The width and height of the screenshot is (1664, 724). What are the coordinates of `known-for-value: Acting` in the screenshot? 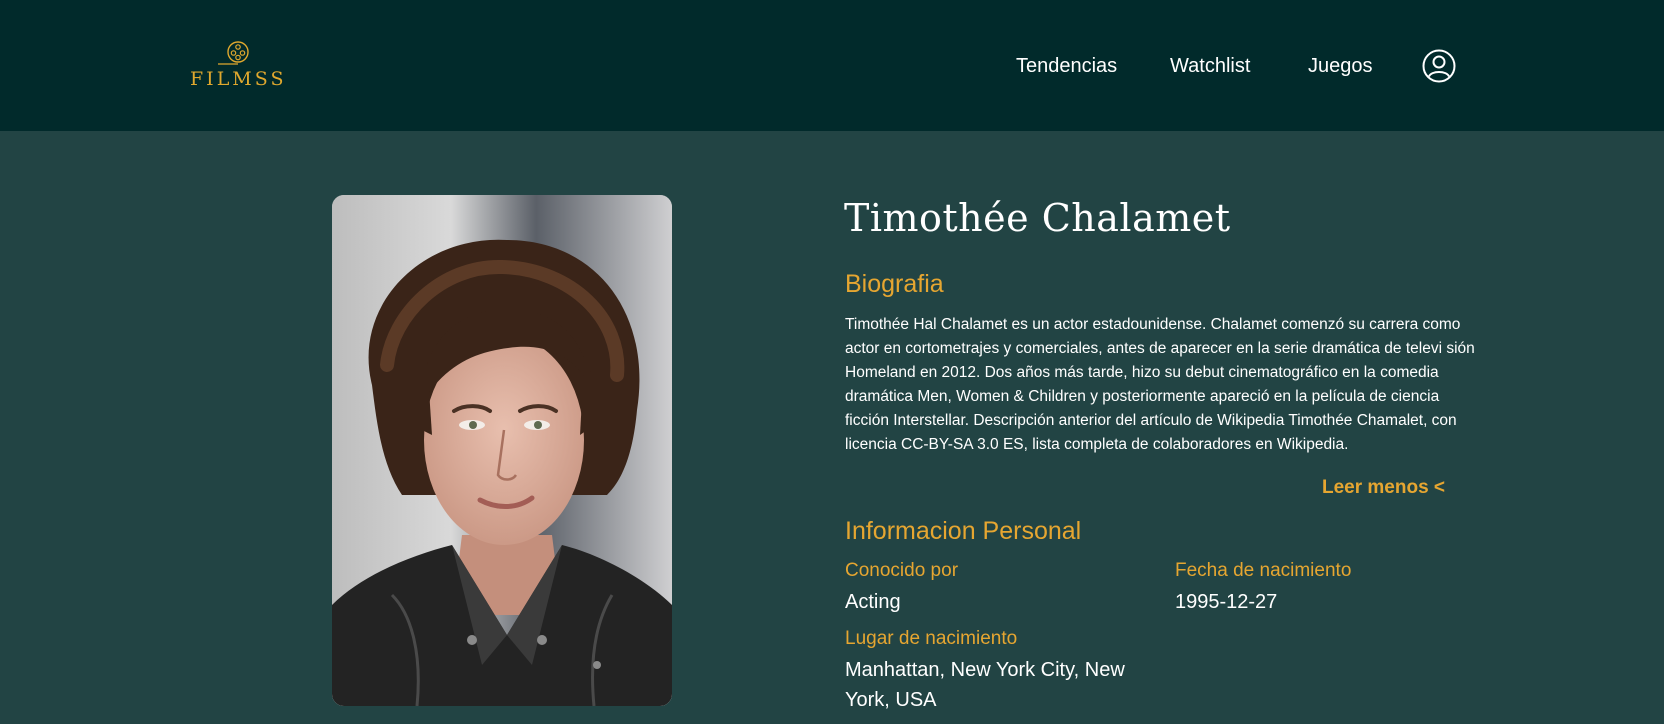 It's located at (873, 602).